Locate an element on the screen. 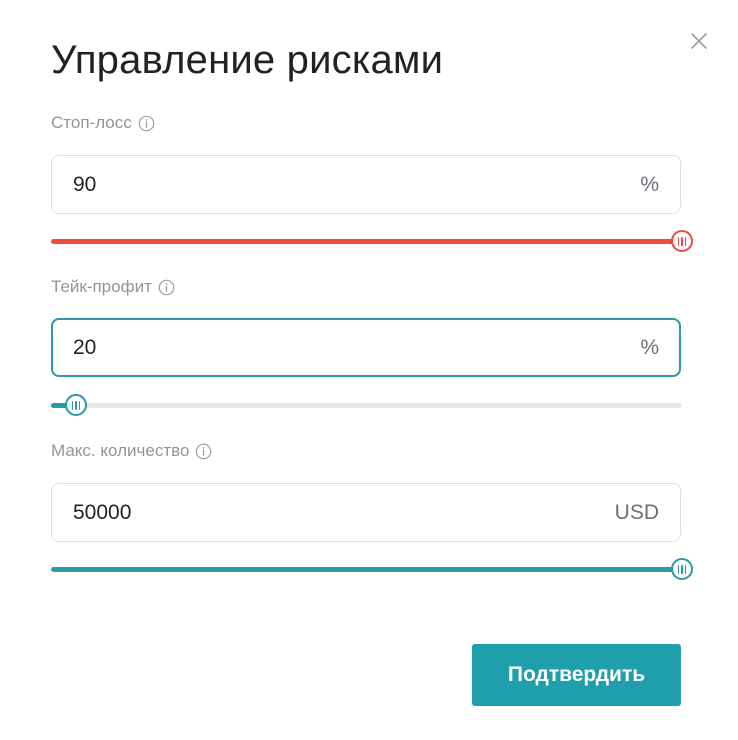  take-profit-input is located at coordinates (357, 347).